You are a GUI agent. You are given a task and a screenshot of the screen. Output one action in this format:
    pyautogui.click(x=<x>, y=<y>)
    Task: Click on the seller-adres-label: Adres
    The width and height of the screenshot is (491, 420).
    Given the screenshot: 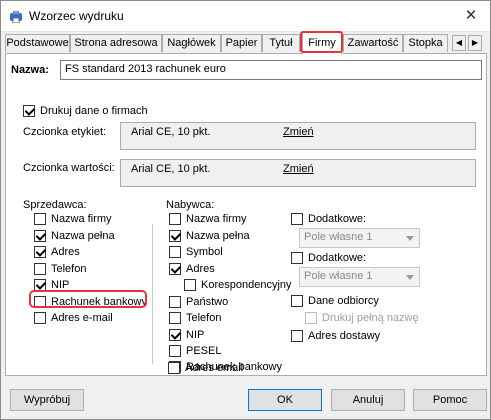 What is the action you would take?
    pyautogui.click(x=65, y=252)
    